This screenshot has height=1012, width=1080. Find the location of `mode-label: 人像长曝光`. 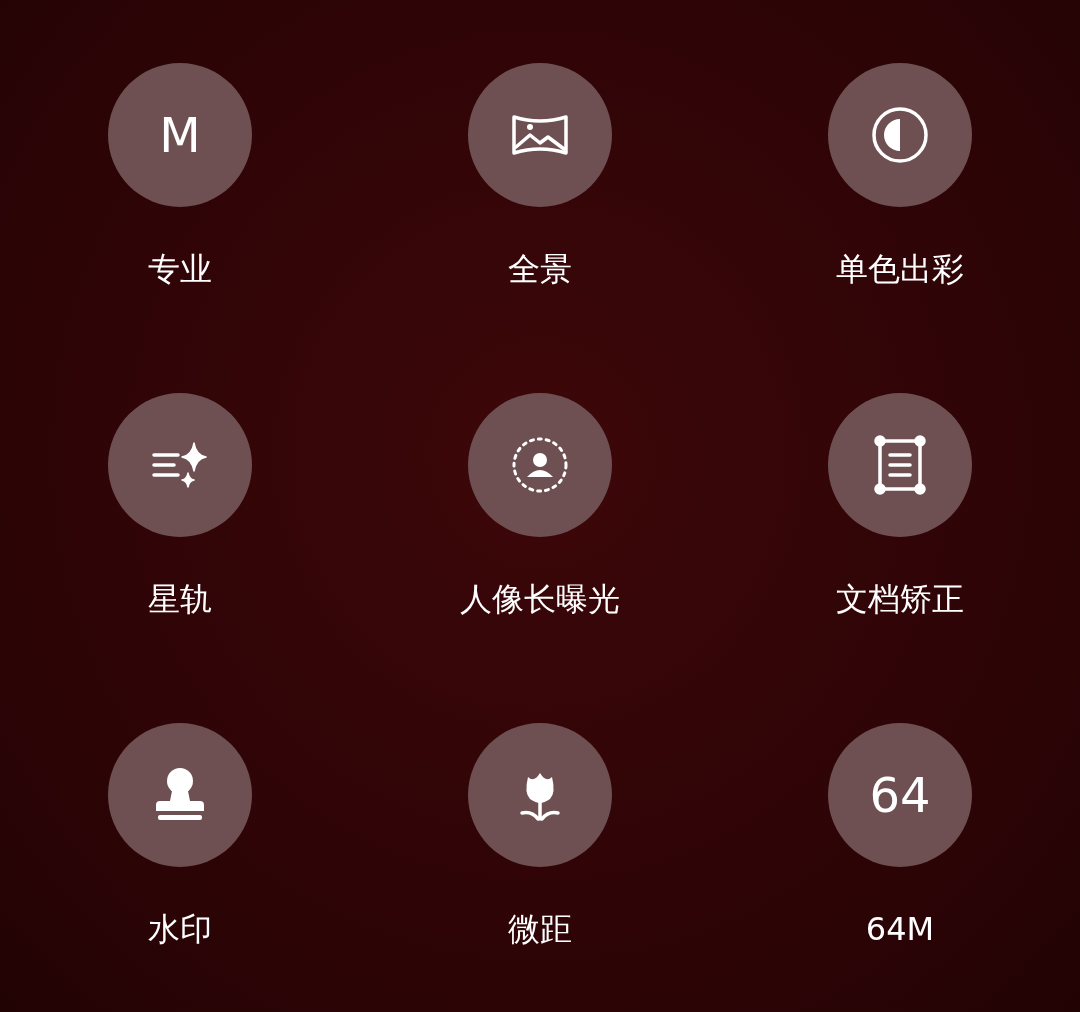

mode-label: 人像长曝光 is located at coordinates (540, 599).